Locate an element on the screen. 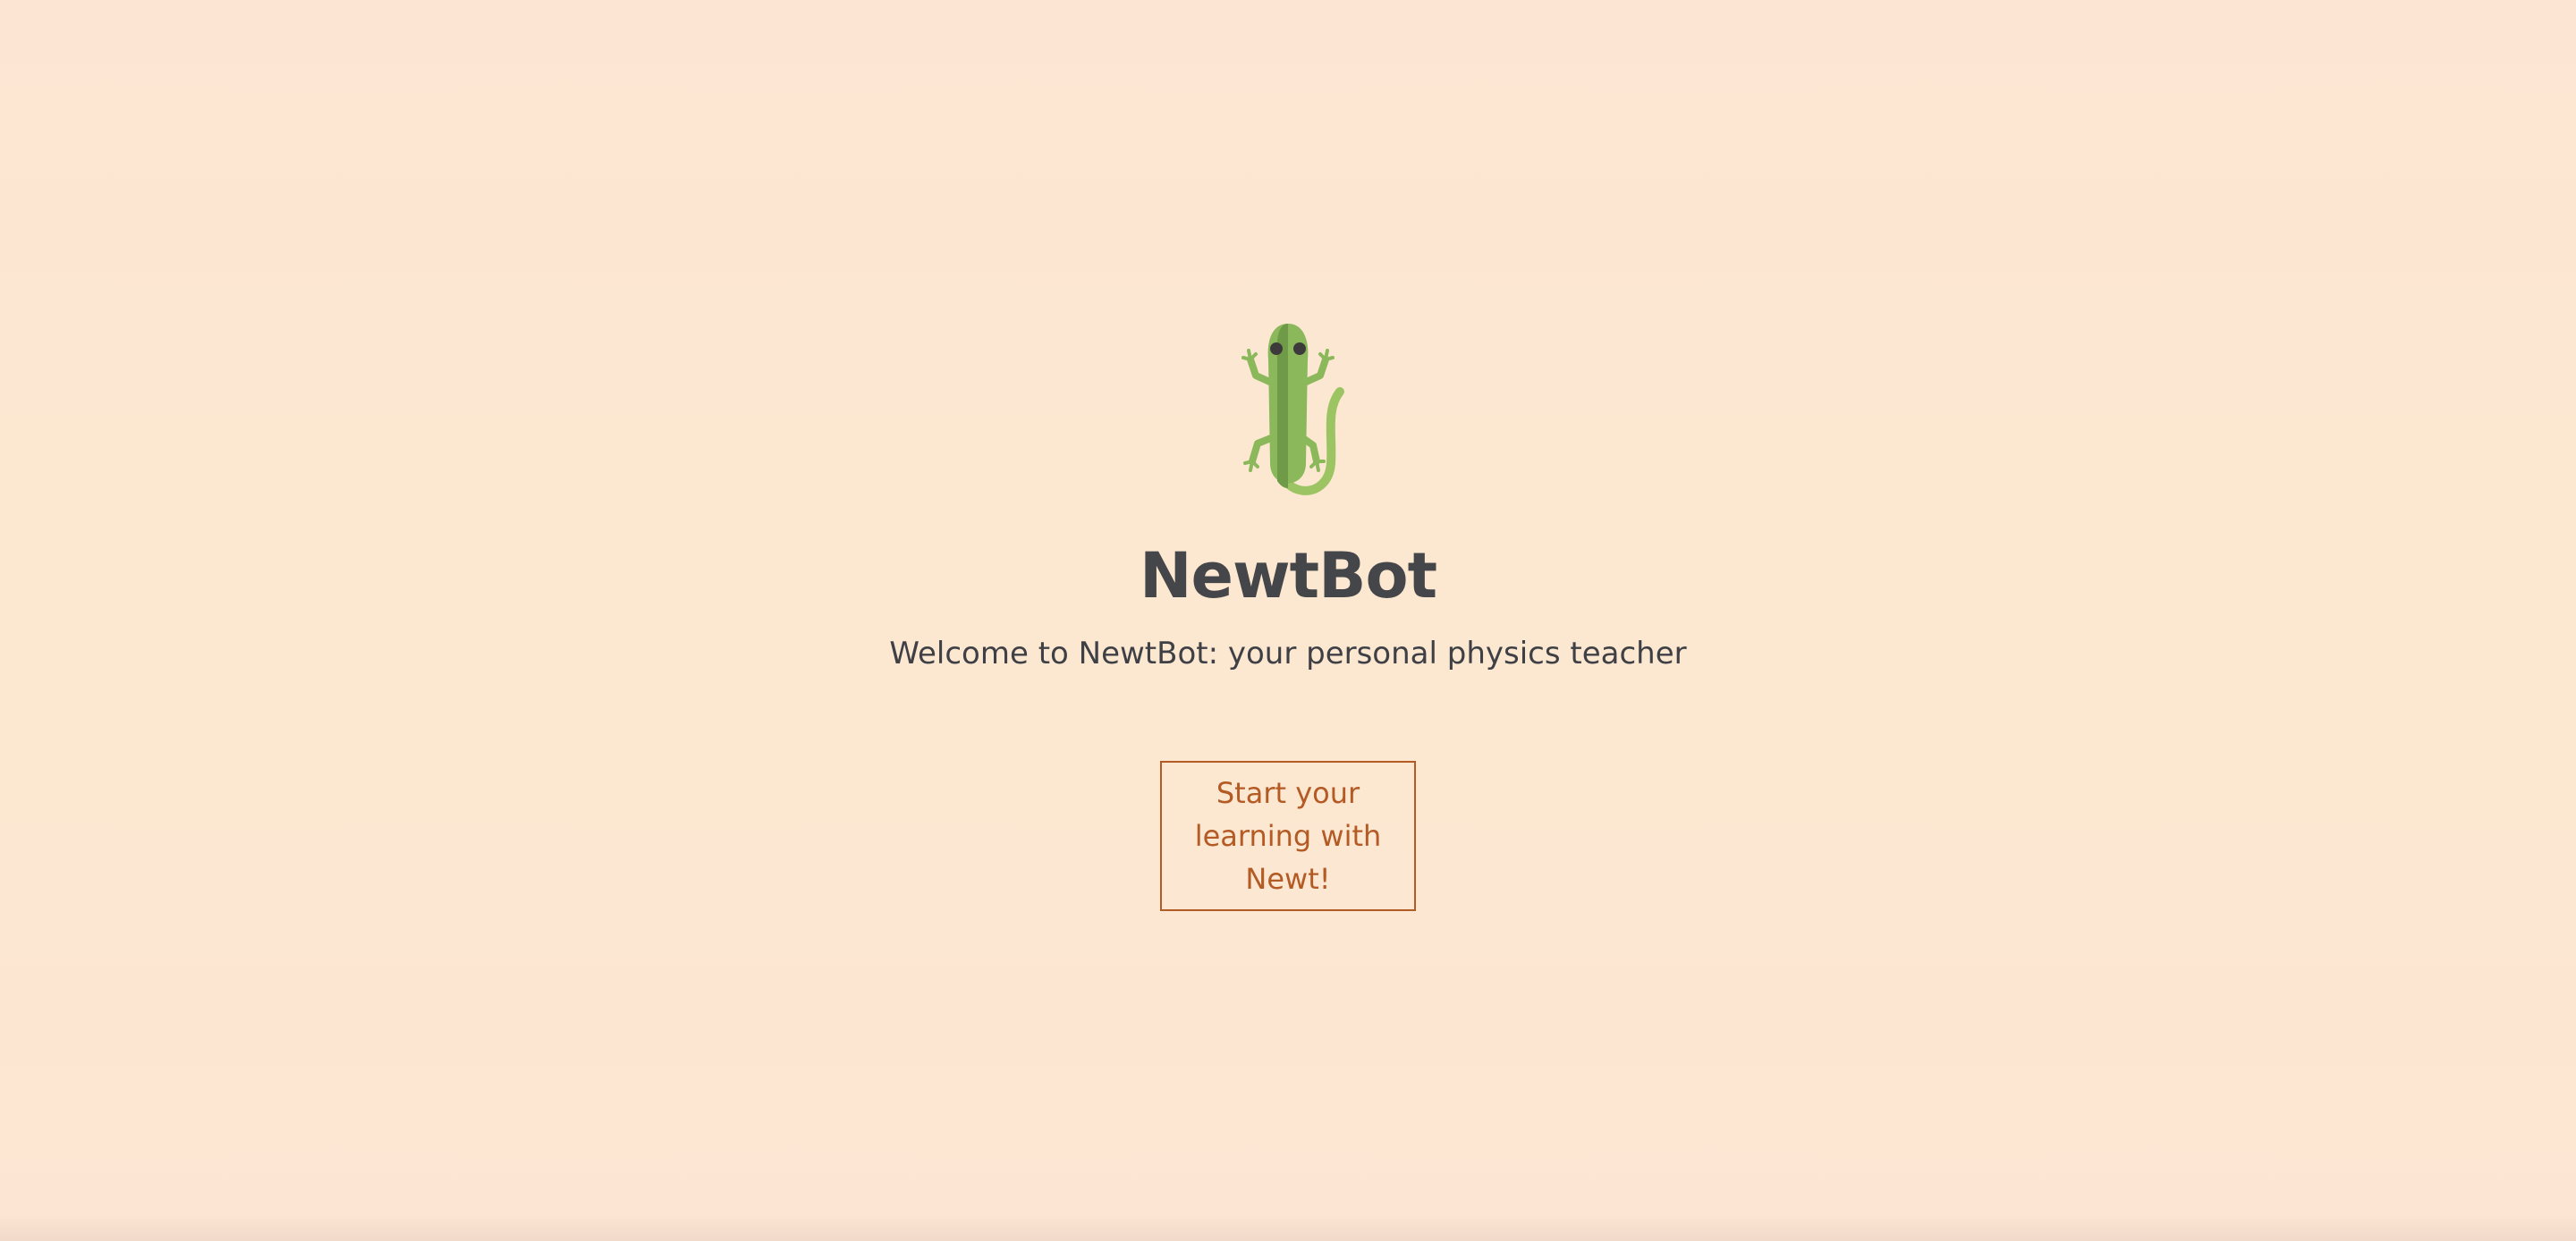 The height and width of the screenshot is (1241, 2576). bottom-edge-shadow is located at coordinates (1288, 1227).